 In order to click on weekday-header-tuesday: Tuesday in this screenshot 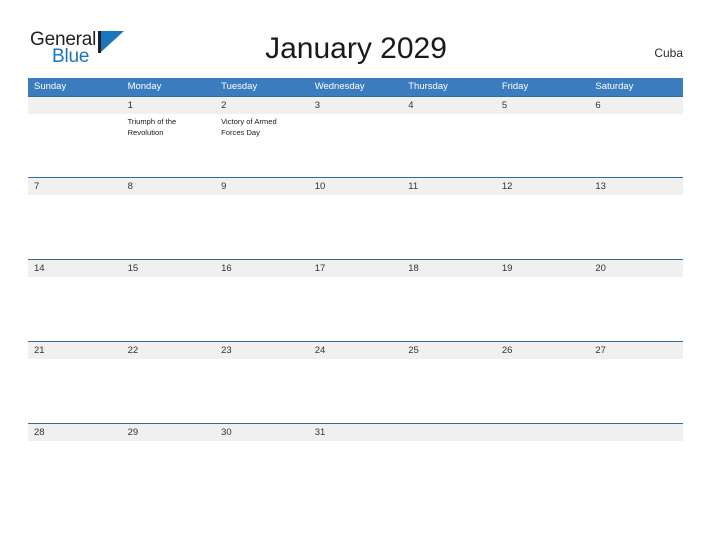, I will do `click(239, 86)`.